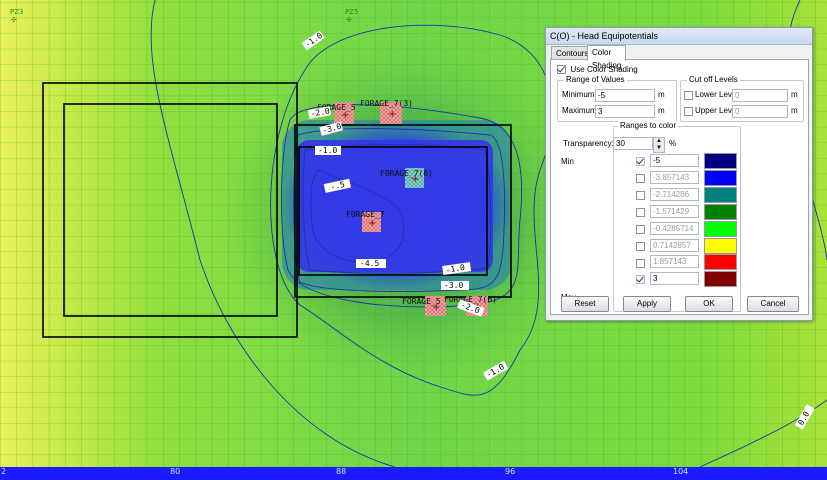 The width and height of the screenshot is (827, 480). Describe the element at coordinates (625, 111) in the screenshot. I see `maximum-input: 3` at that location.